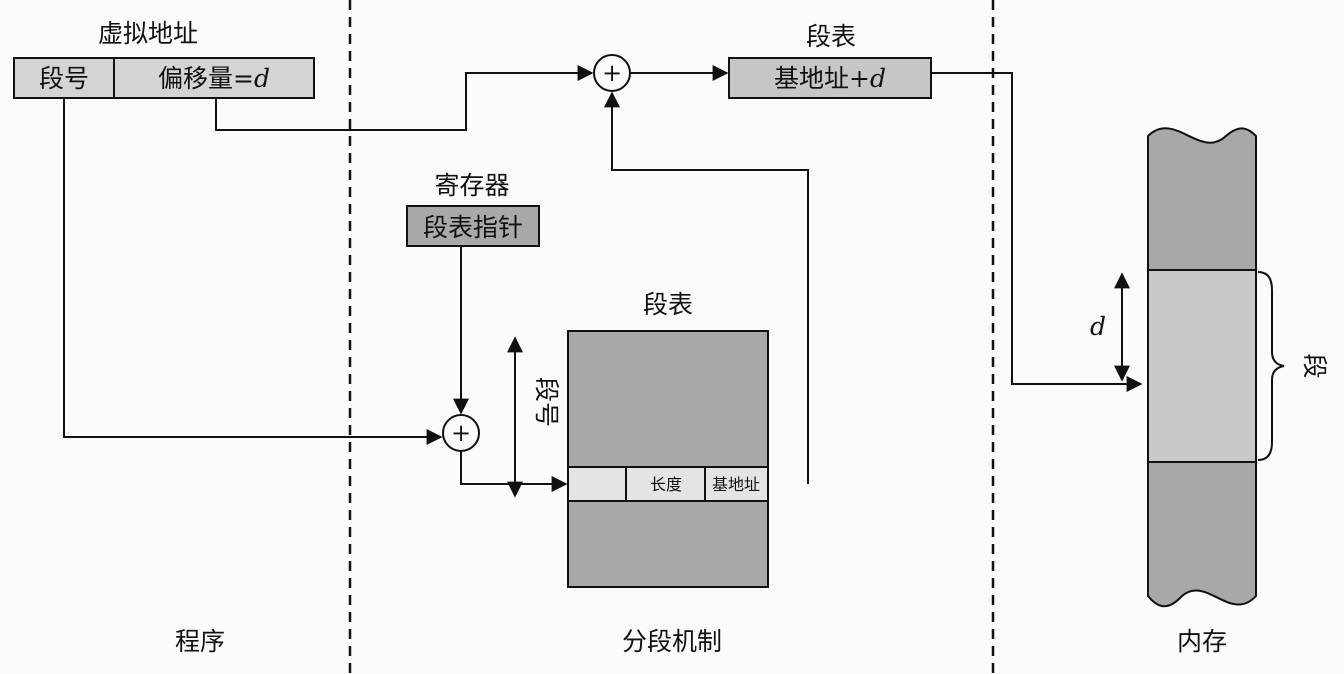  What do you see at coordinates (878, 78) in the screenshot?
I see `base-plus-var: d` at bounding box center [878, 78].